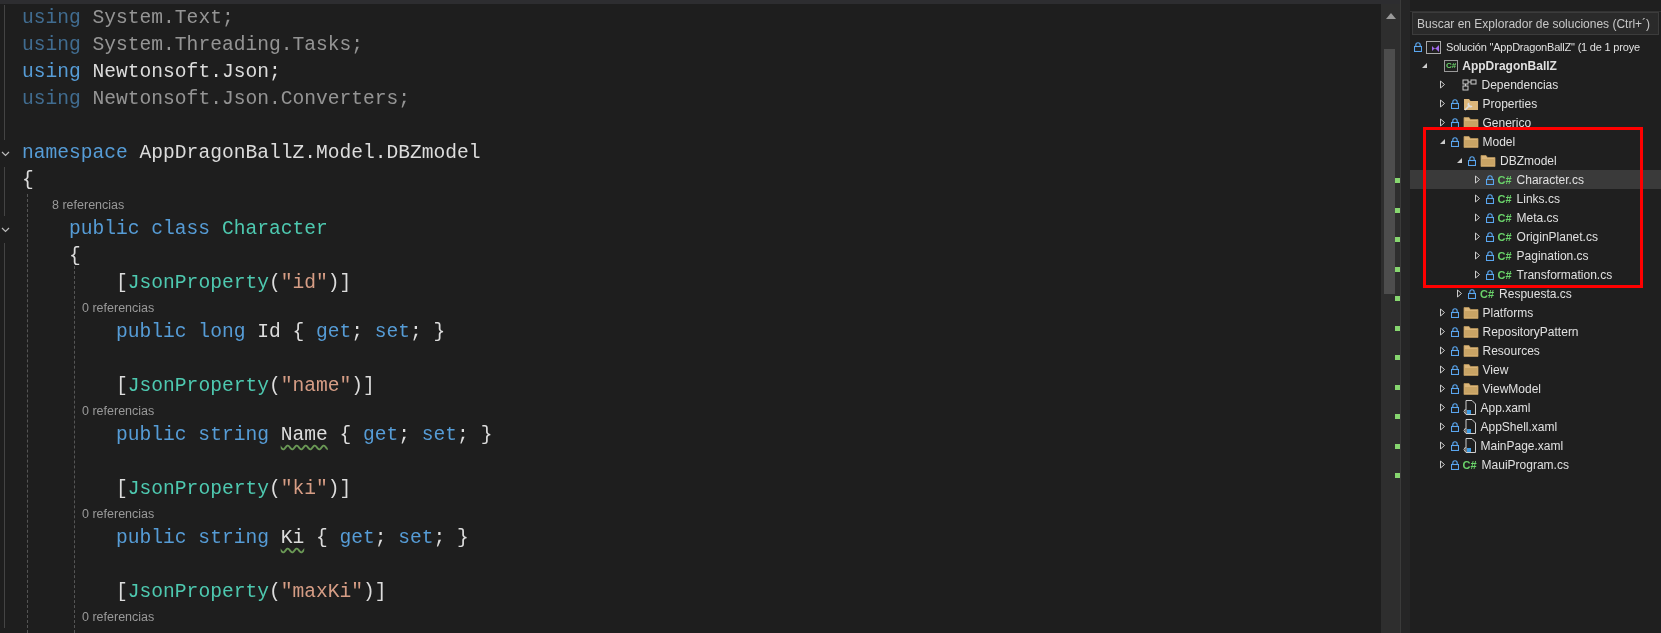 The image size is (1661, 633). I want to click on tree-item: Dependencias, so click(1535, 84).